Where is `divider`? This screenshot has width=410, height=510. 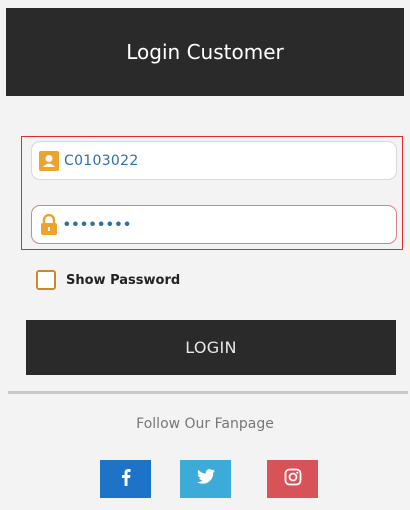 divider is located at coordinates (208, 392).